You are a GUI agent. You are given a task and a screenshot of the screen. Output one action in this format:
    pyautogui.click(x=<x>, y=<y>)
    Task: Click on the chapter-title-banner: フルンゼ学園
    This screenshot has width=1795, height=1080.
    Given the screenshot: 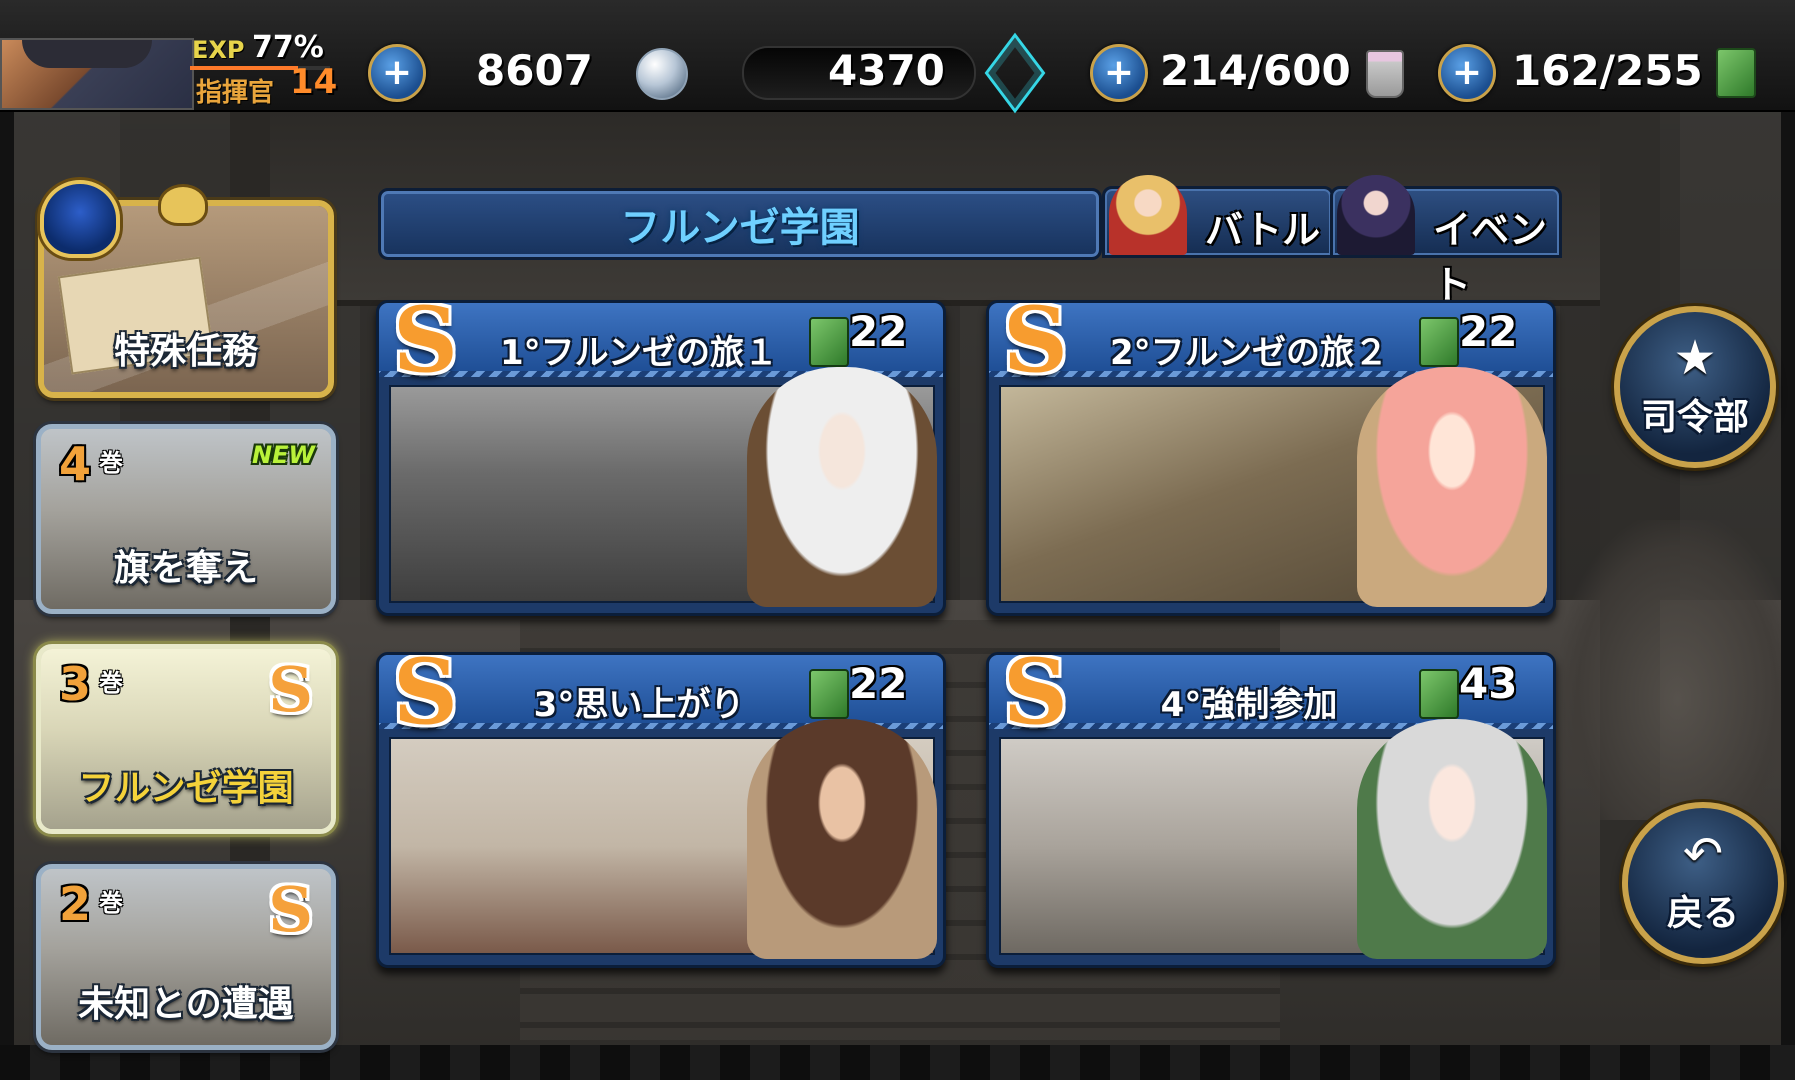 What is the action you would take?
    pyautogui.click(x=740, y=224)
    